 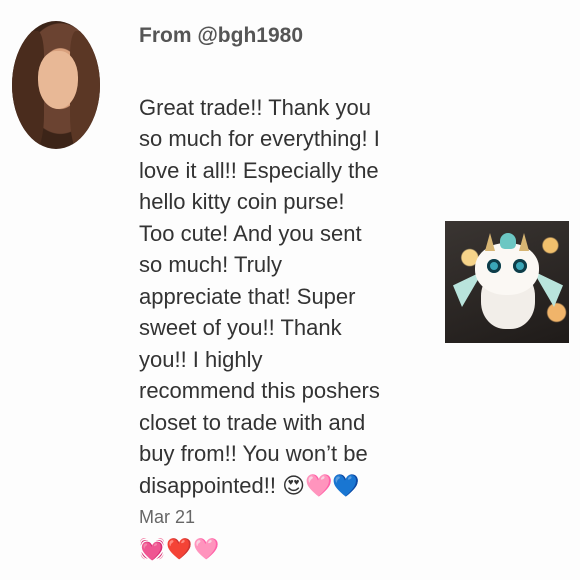 What do you see at coordinates (524, 242) in the screenshot?
I see `dragon-horn-right` at bounding box center [524, 242].